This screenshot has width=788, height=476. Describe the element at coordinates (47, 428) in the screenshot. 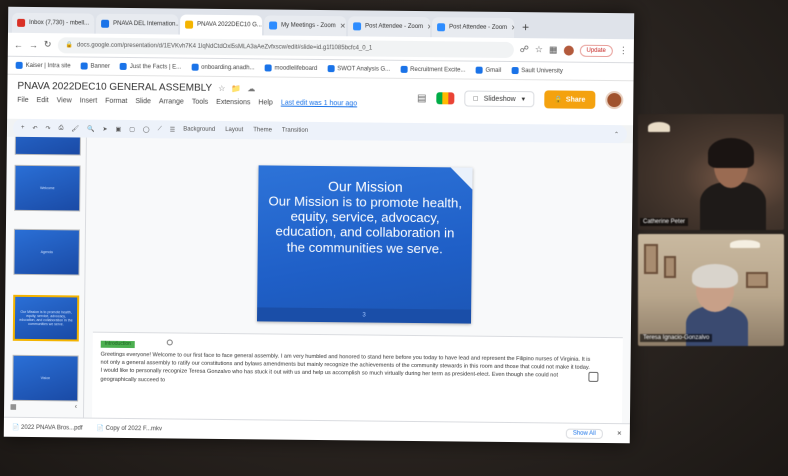

I see `download-item-1: 📄 2022 PNAVA Bros...pdf` at that location.